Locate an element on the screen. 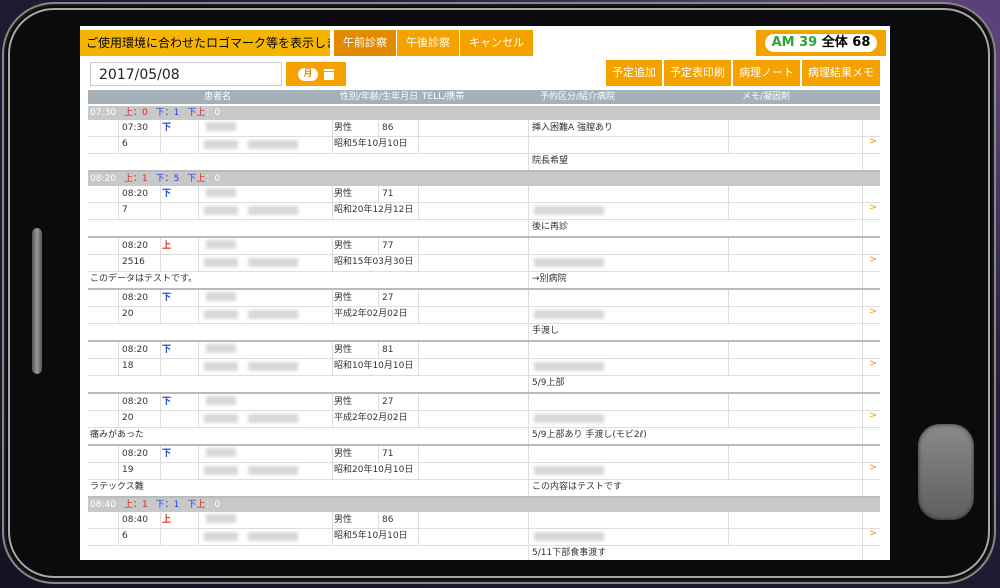 This screenshot has width=1000, height=588. action-buttons: 予定追加 予定表印刷 病理ノート 病理結果メモ is located at coordinates (742, 73).